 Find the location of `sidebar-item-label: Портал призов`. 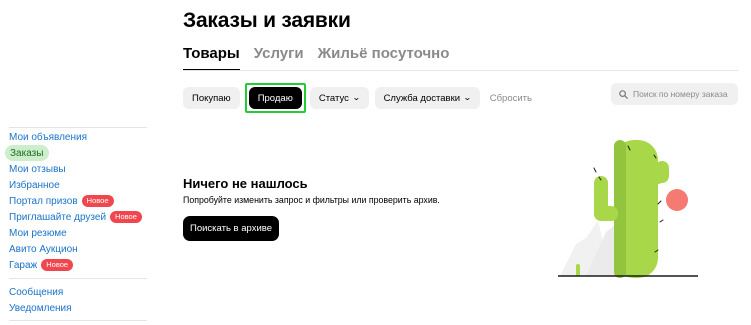

sidebar-item-label: Портал призов is located at coordinates (43, 201).